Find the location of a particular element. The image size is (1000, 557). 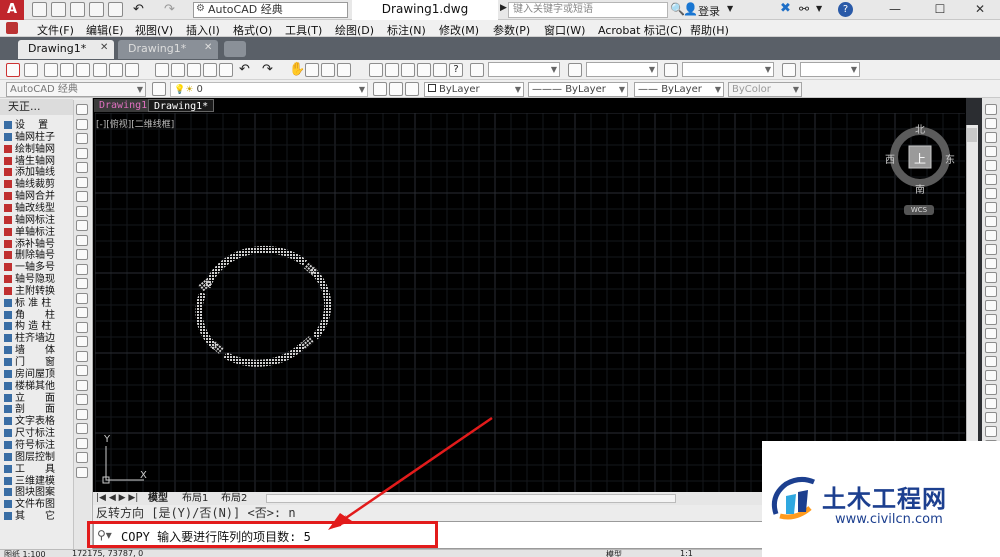

copy-icon is located at coordinates (178, 70).